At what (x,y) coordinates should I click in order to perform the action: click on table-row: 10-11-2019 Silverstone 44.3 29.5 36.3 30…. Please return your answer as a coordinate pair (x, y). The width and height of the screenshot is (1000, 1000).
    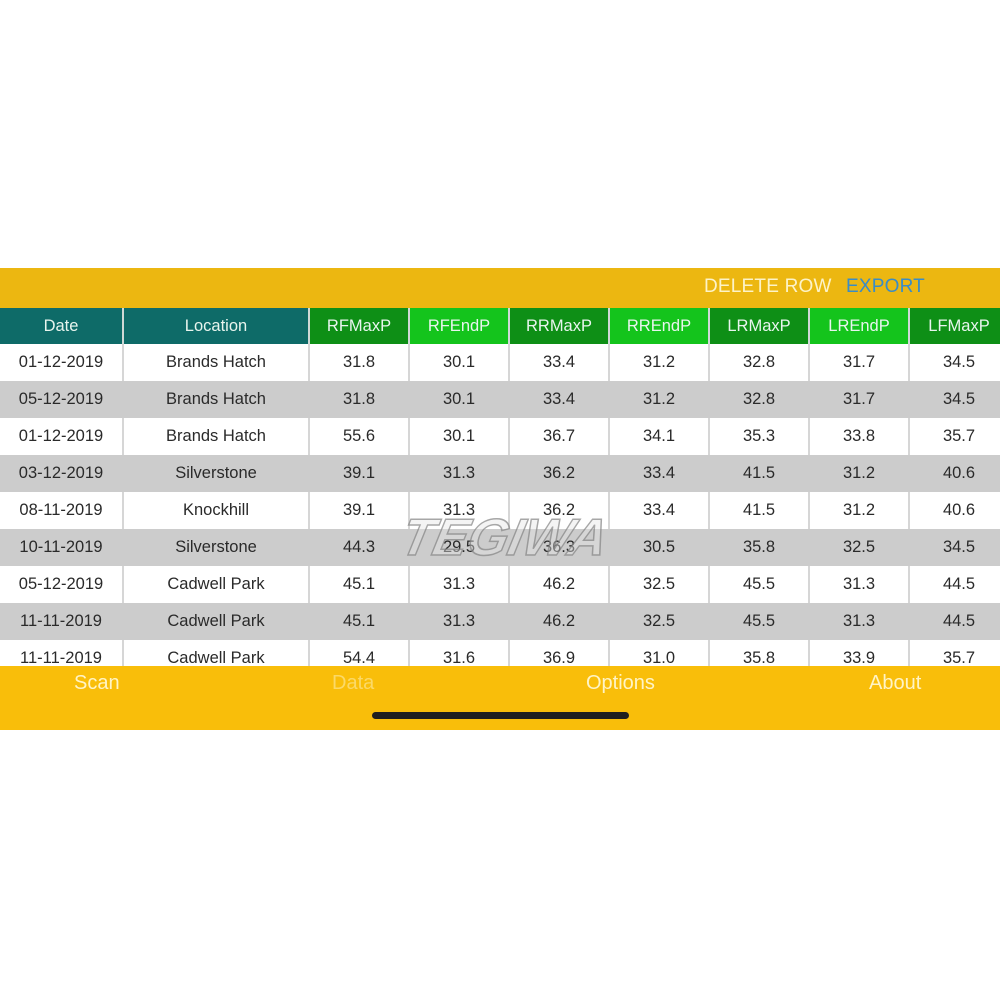
    Looking at the image, I should click on (500, 547).